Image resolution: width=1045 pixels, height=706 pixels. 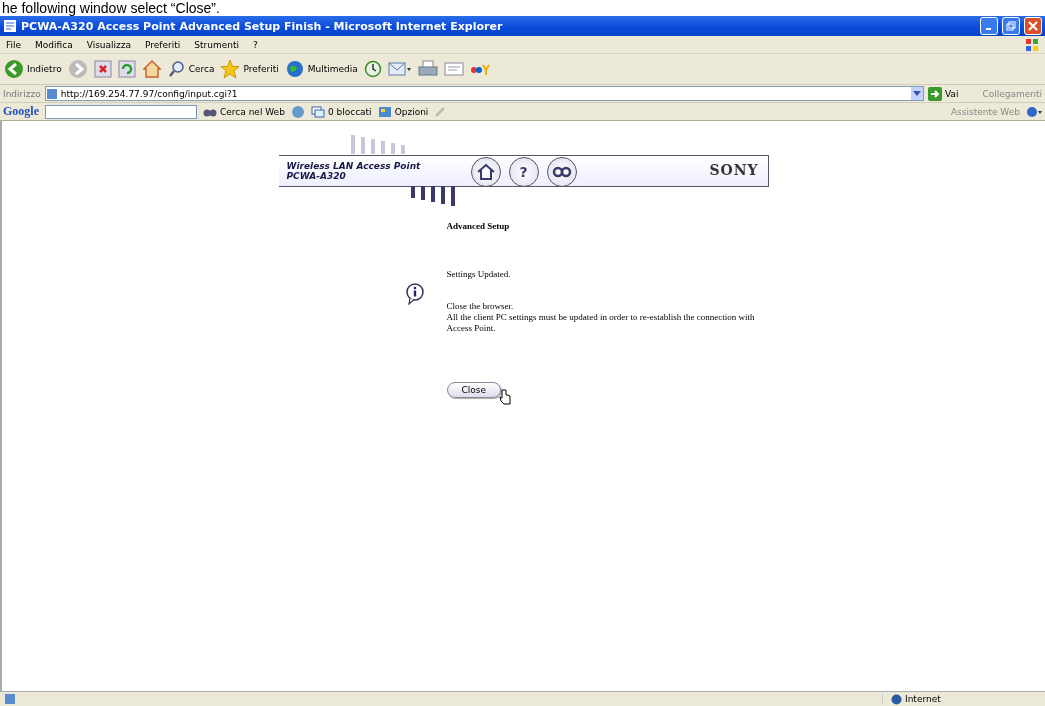 What do you see at coordinates (316, 176) in the screenshot?
I see `model-name: PCWA-A320` at bounding box center [316, 176].